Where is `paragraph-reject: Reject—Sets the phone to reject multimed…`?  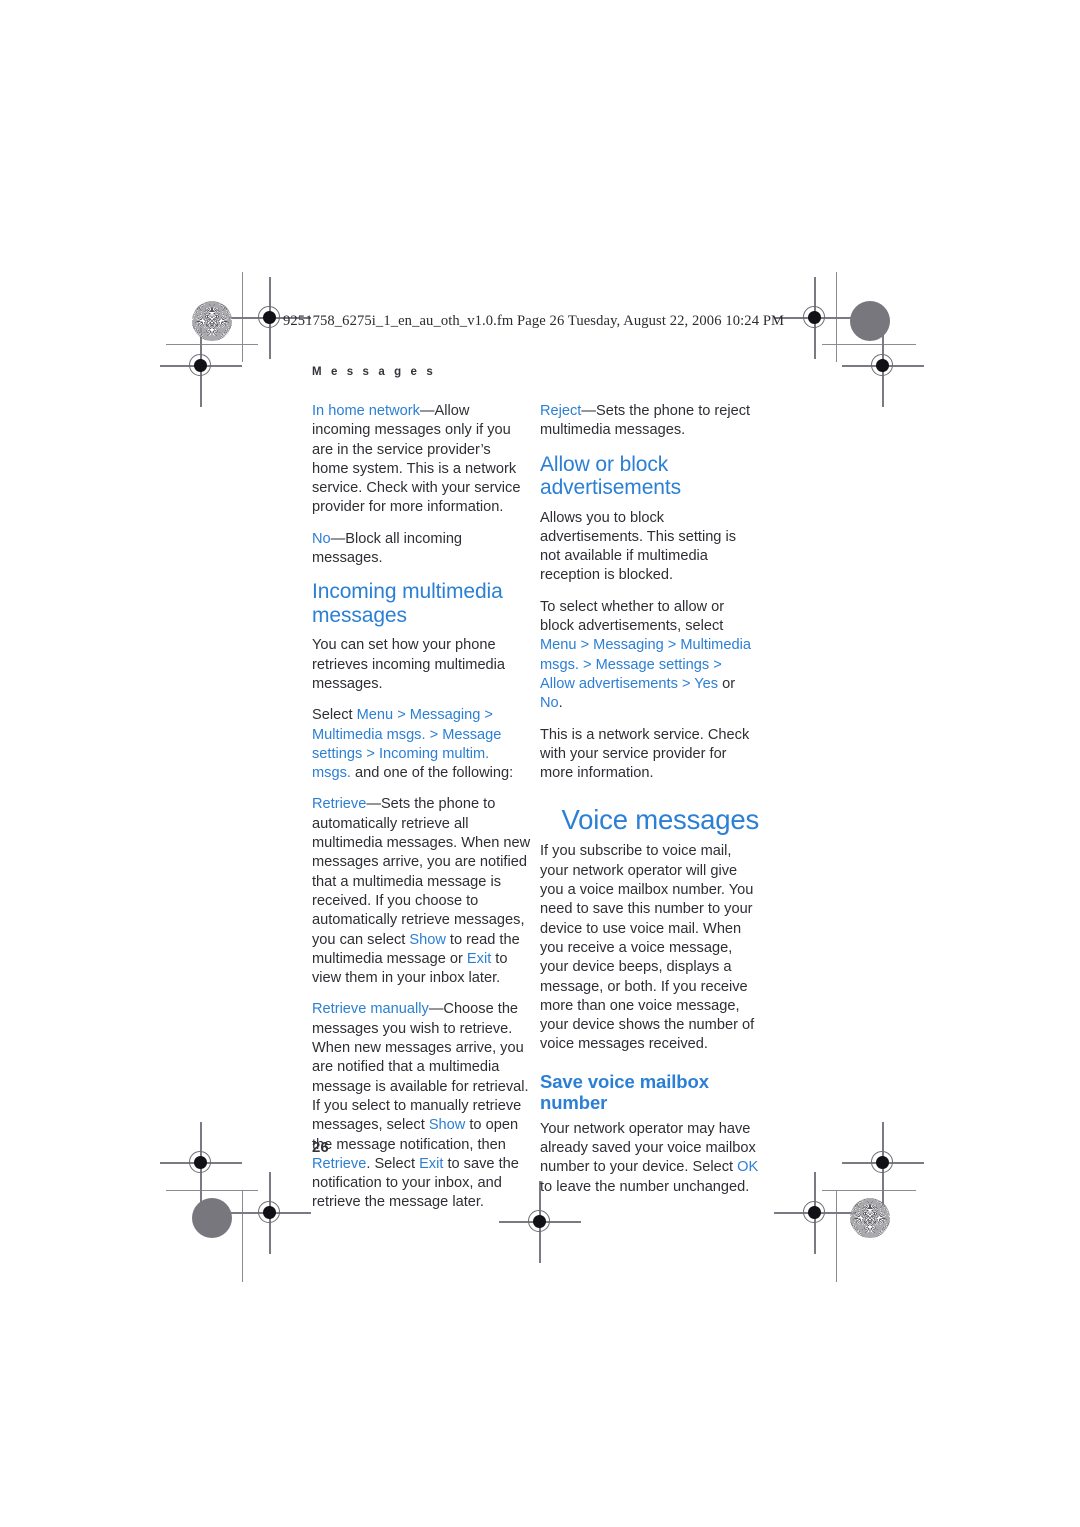 paragraph-reject: Reject—Sets the phone to reject multimed… is located at coordinates (649, 421).